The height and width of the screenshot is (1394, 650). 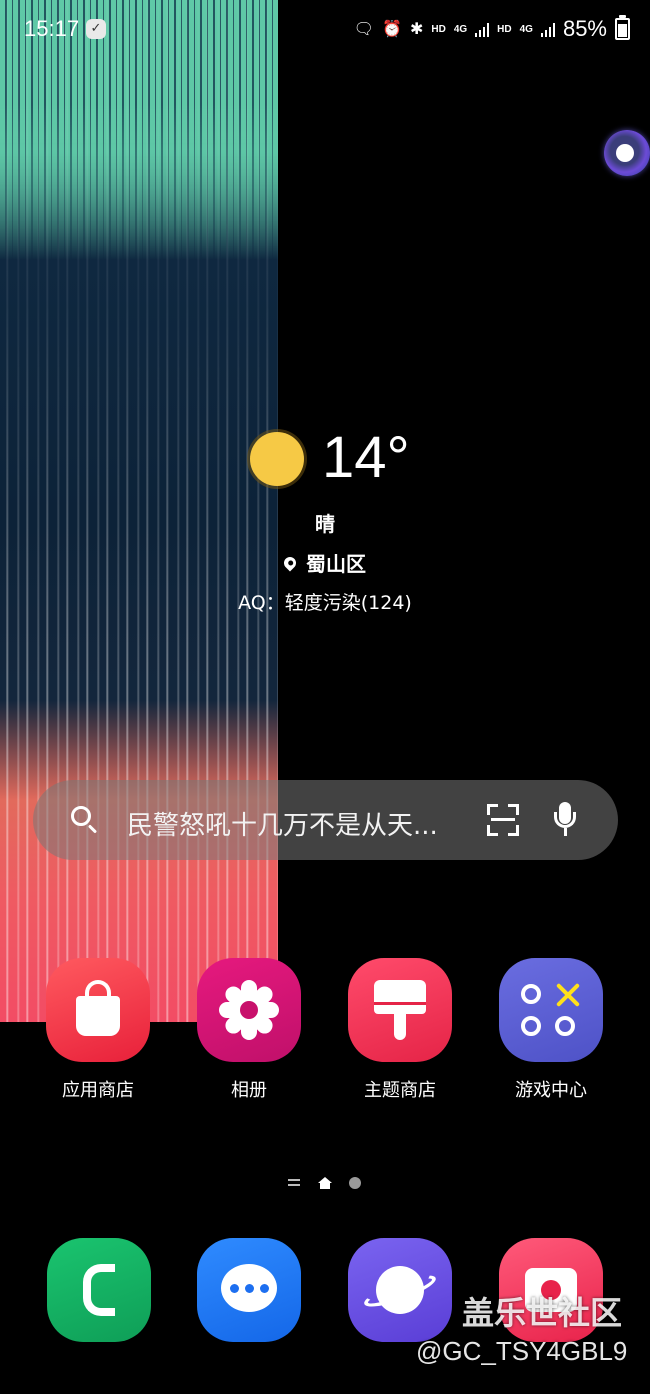 I want to click on battery-percent: 85%, so click(x=584, y=28).